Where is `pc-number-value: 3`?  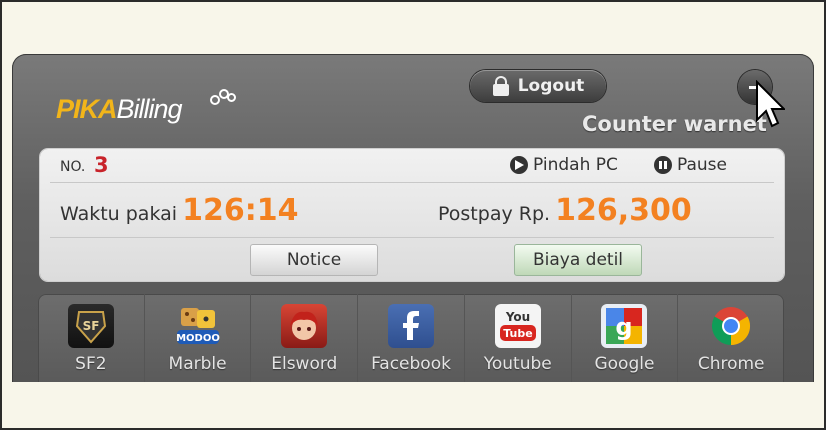
pc-number-value: 3 is located at coordinates (101, 165).